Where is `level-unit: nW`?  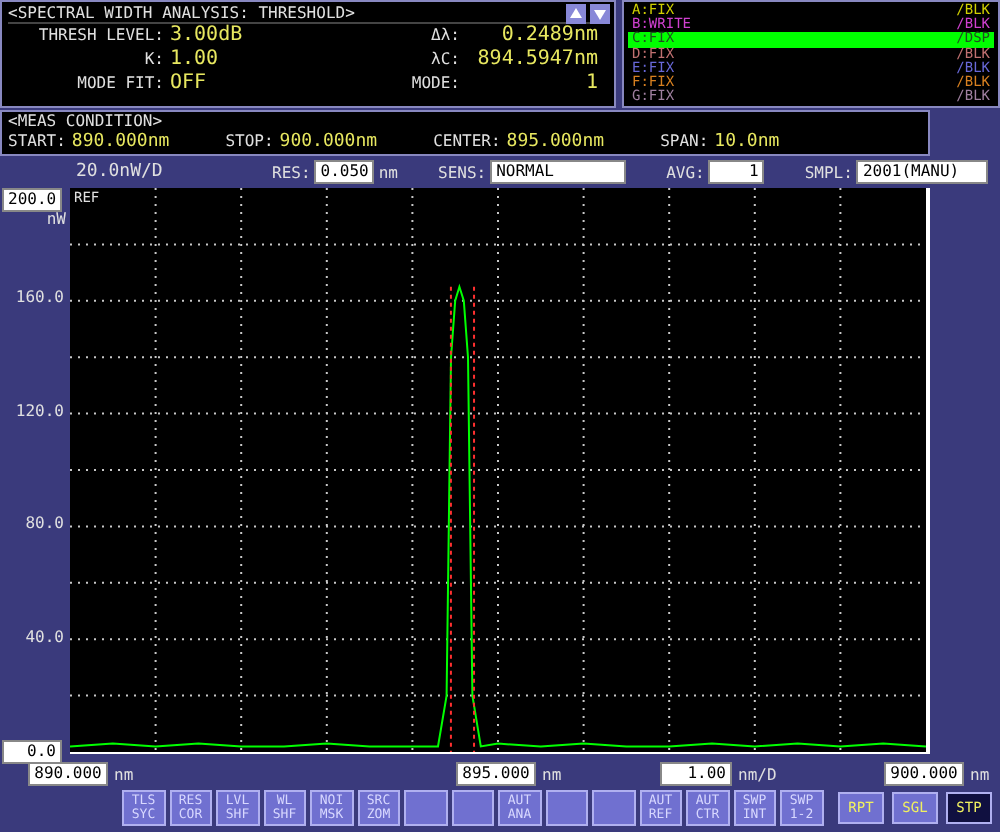
level-unit: nW is located at coordinates (56, 219).